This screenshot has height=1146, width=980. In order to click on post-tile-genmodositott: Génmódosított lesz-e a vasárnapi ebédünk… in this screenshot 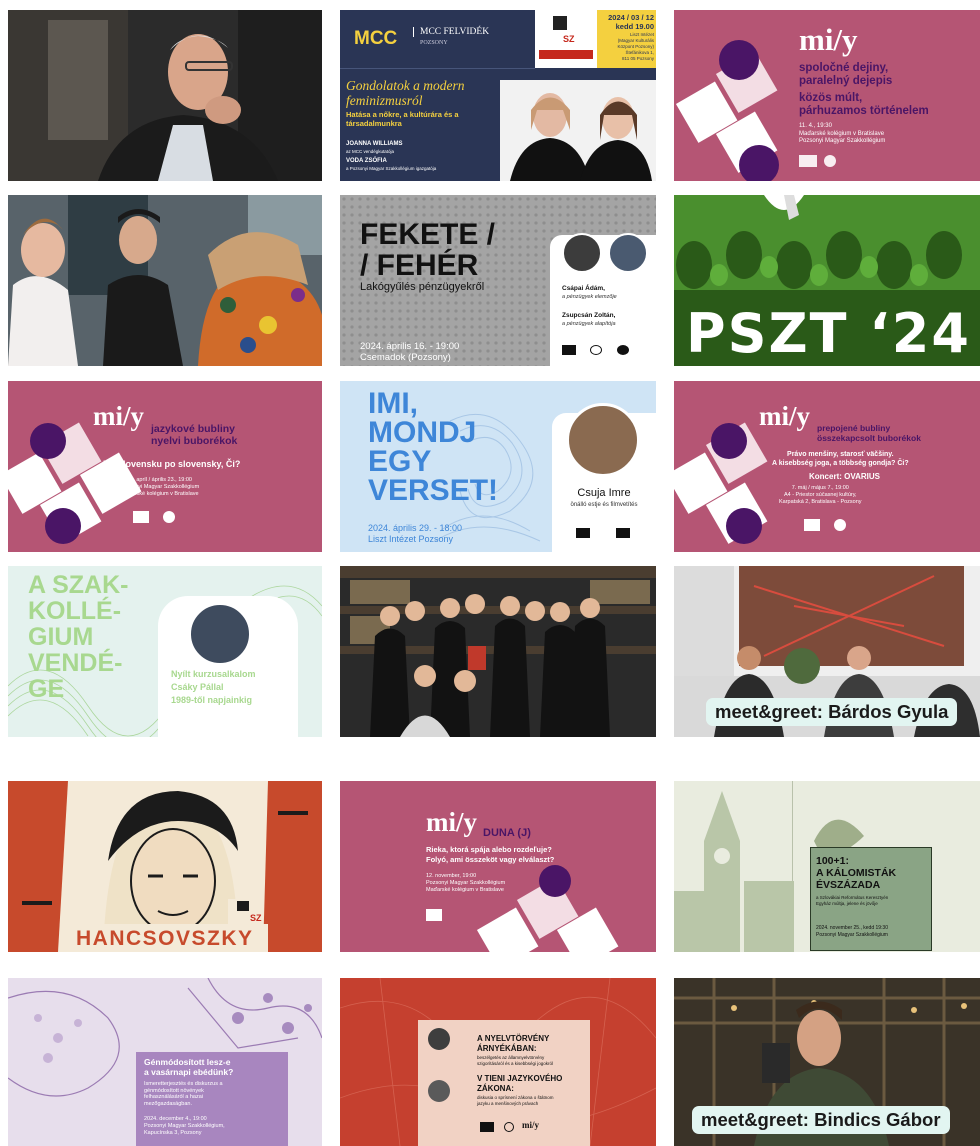, I will do `click(165, 1062)`.